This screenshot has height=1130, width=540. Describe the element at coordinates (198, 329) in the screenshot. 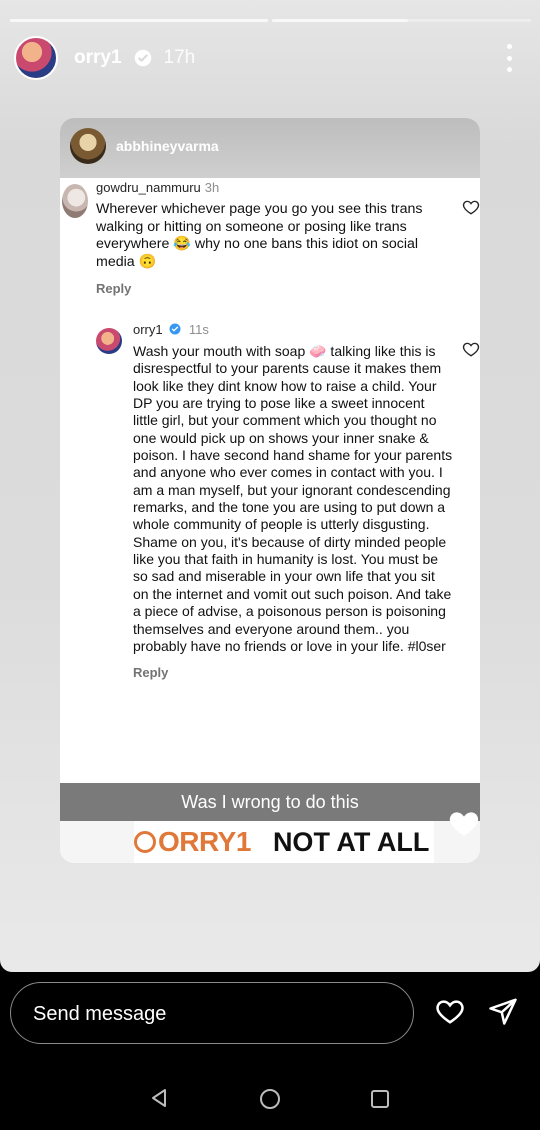

I see `comment-time: 11s` at that location.